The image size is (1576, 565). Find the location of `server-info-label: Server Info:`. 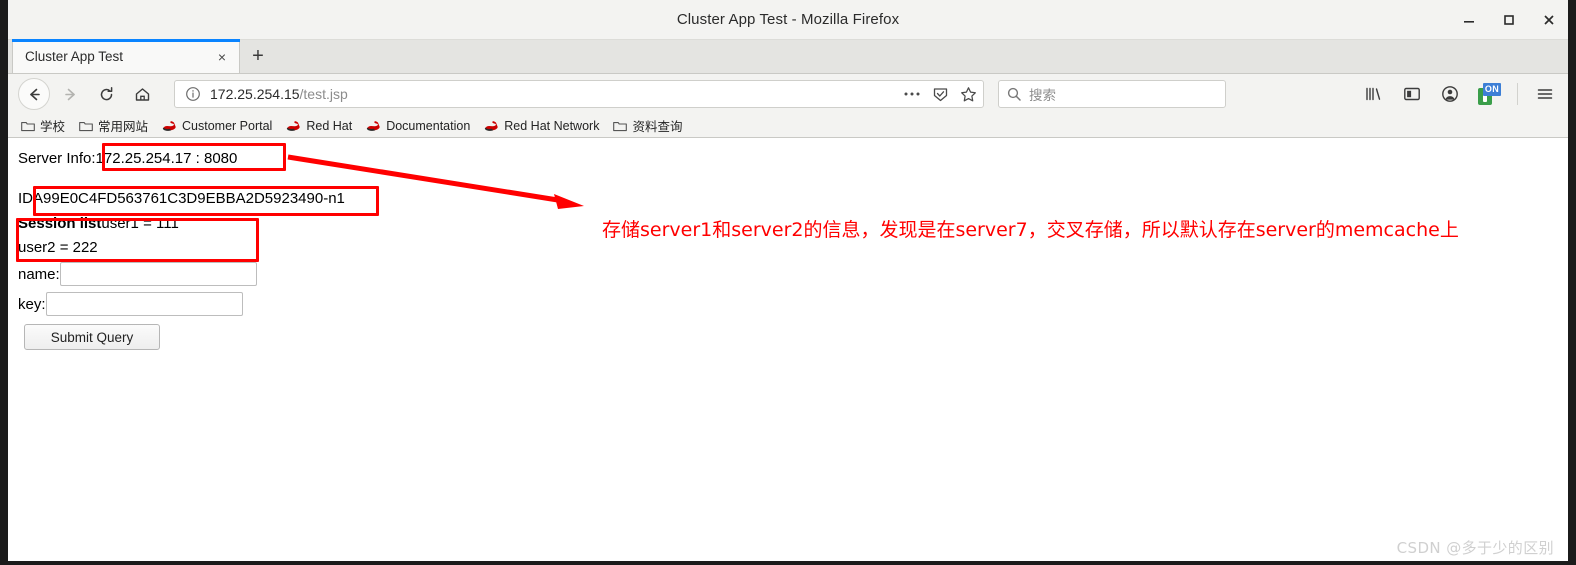

server-info-label: Server Info: is located at coordinates (57, 158).